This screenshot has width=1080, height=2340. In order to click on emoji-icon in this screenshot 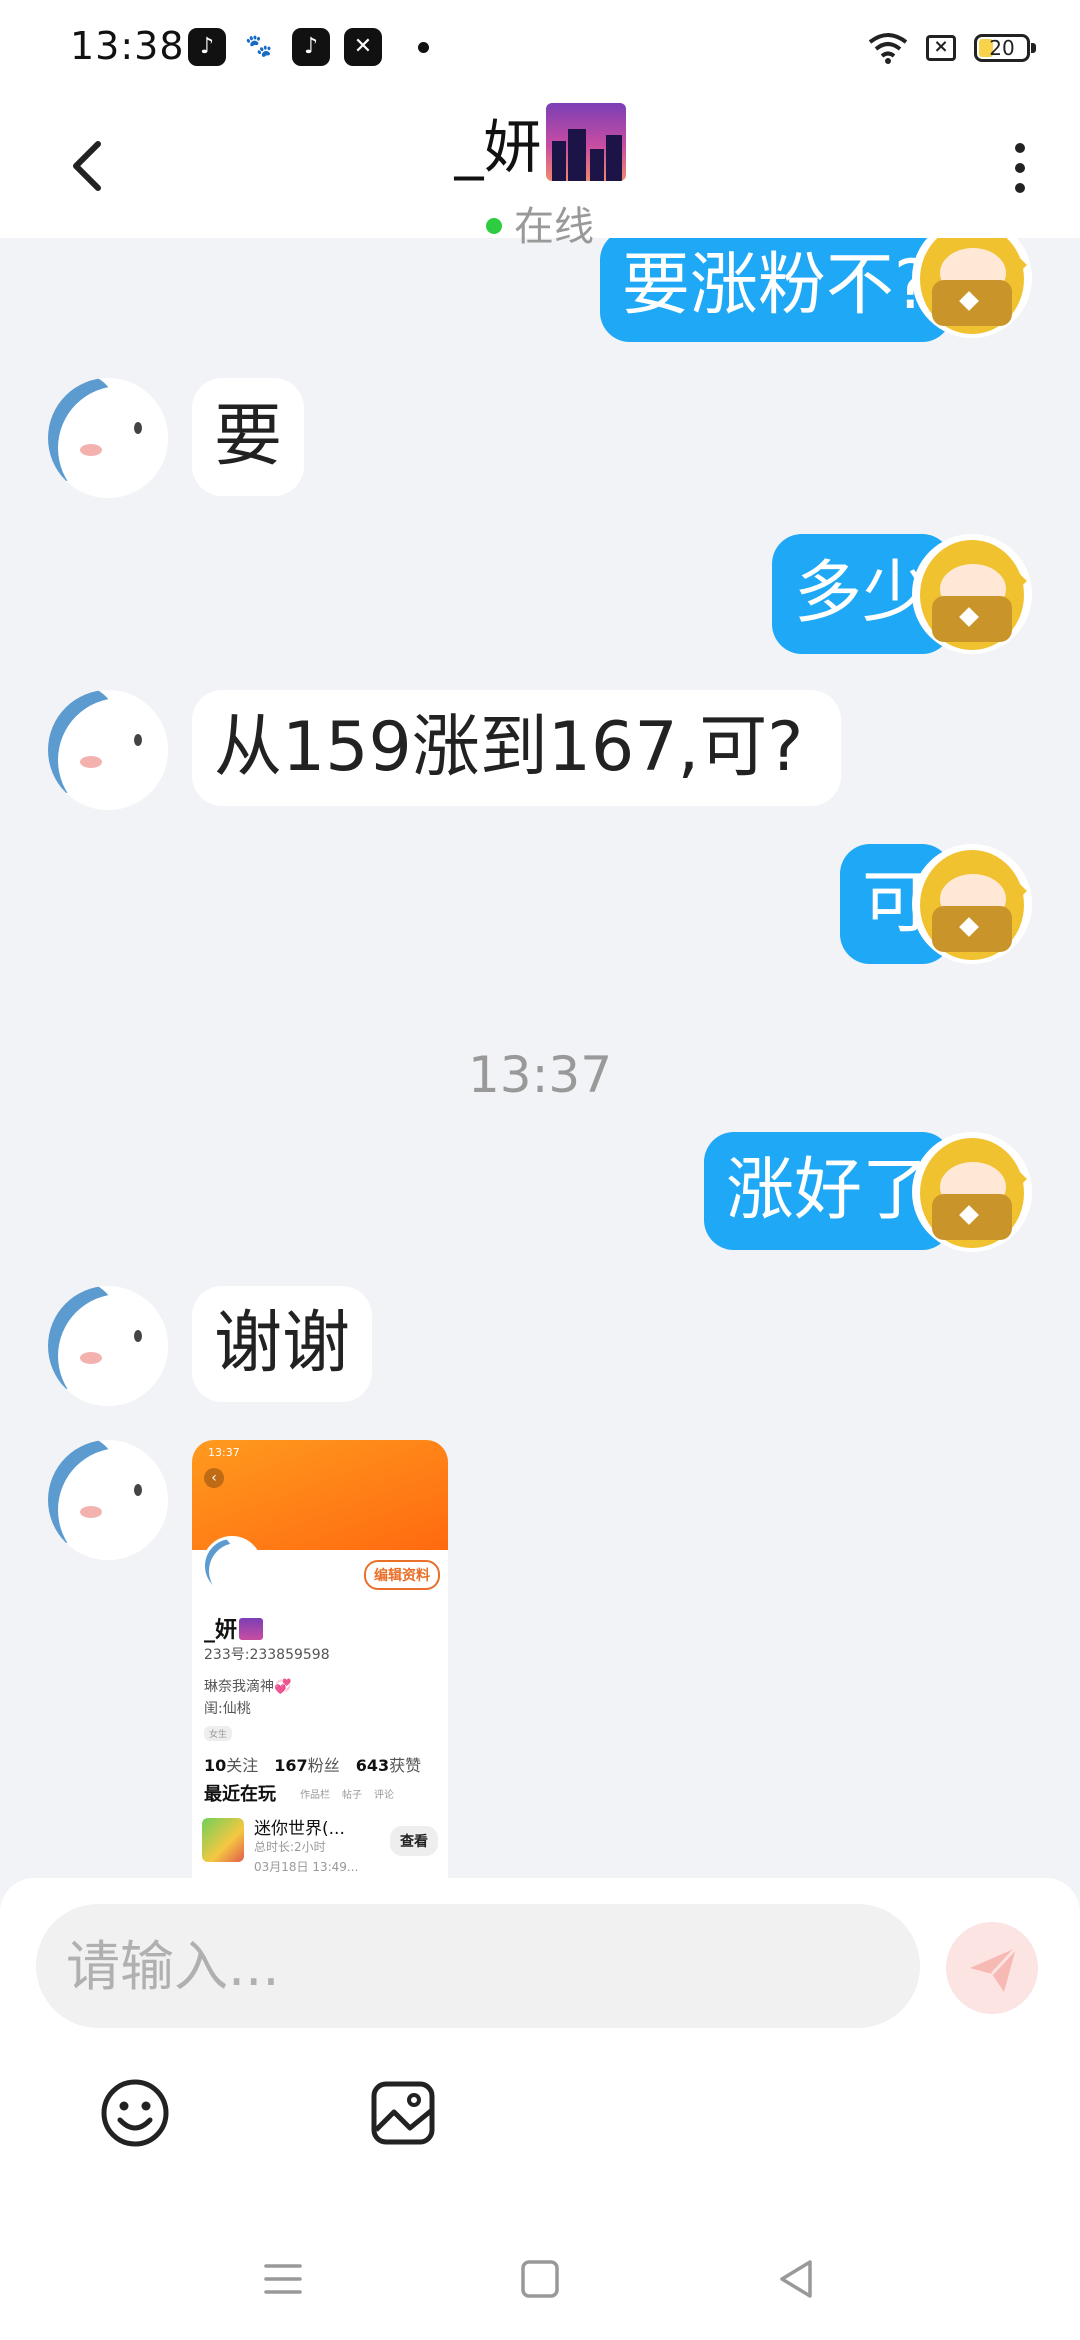, I will do `click(135, 2113)`.